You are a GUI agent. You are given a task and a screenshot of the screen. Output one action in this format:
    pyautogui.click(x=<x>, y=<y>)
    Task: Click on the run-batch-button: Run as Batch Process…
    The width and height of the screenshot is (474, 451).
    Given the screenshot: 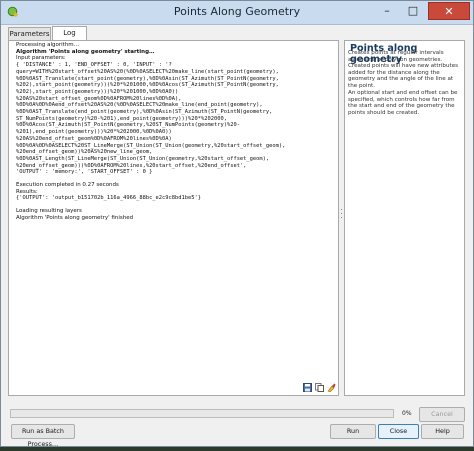 What is the action you would take?
    pyautogui.click(x=43, y=436)
    